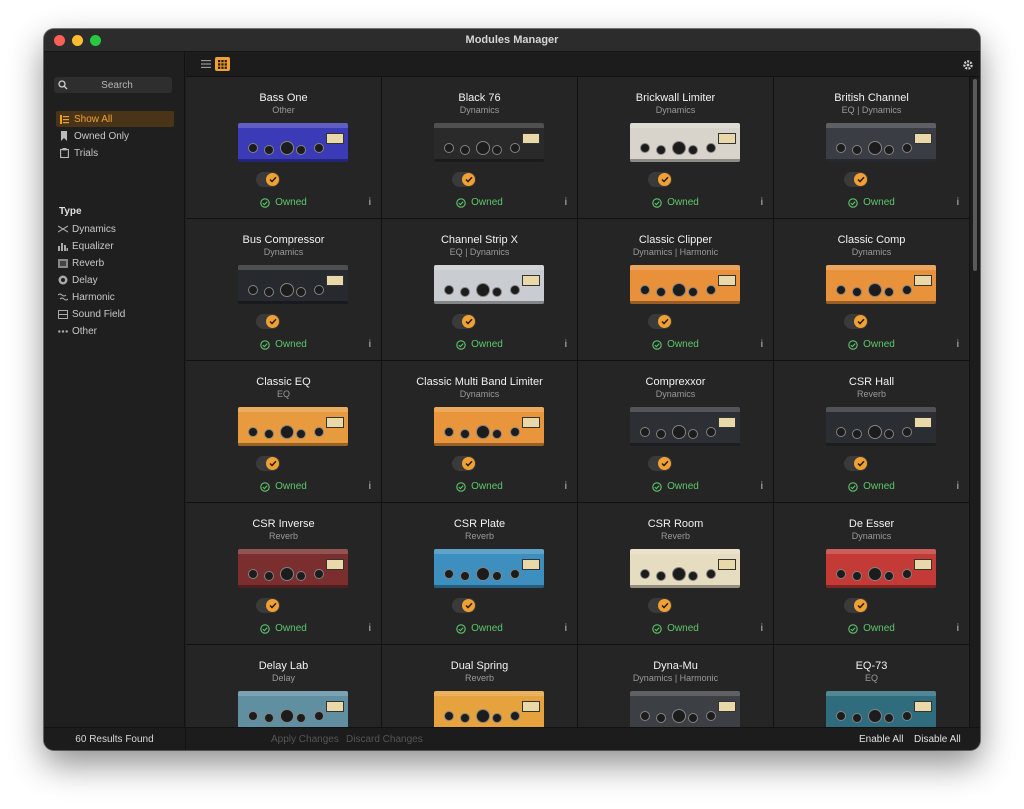  I want to click on module-card: De Esser Dynamics Owned i, so click(872, 574).